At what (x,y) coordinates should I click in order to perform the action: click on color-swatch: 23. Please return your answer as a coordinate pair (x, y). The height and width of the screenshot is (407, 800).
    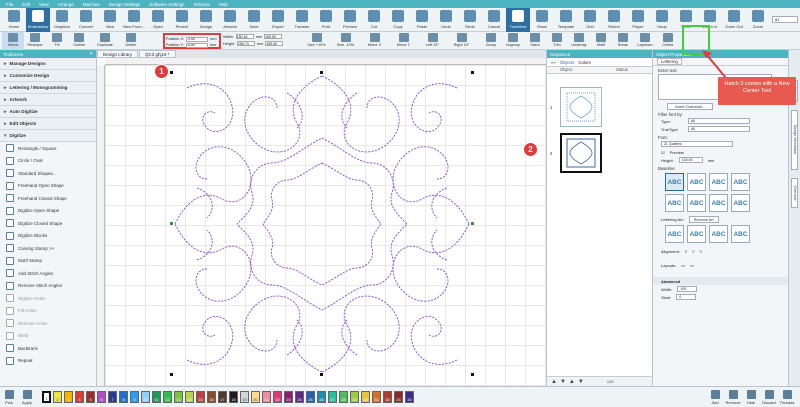
    Looking at the image, I should click on (288, 397).